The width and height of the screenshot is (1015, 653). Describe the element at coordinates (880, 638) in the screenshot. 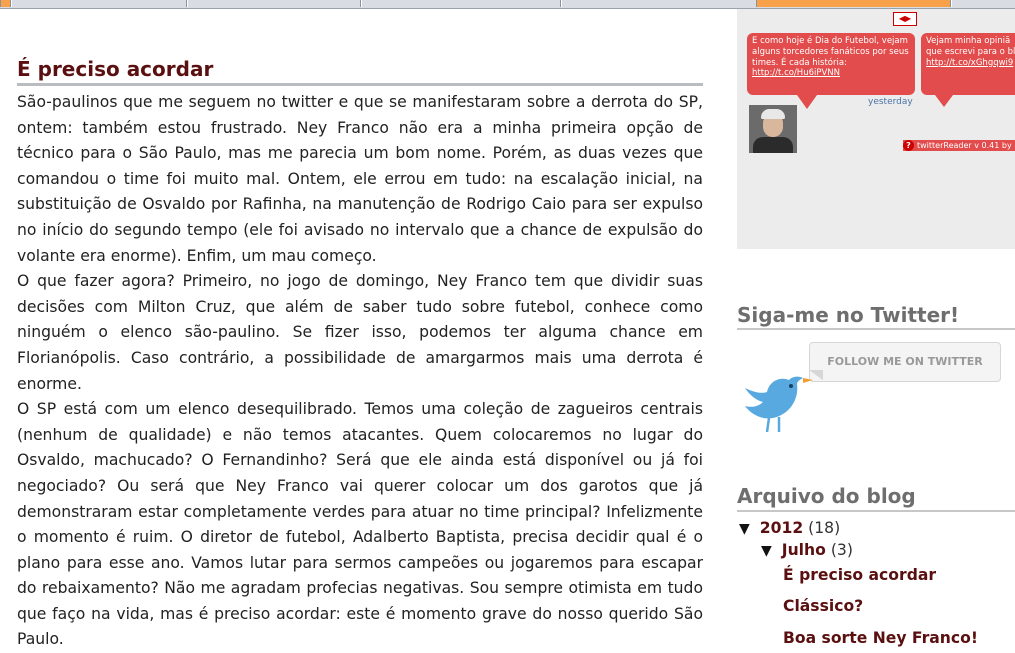

I see `archive-post-link: Boa sorte Ney Franco!` at that location.